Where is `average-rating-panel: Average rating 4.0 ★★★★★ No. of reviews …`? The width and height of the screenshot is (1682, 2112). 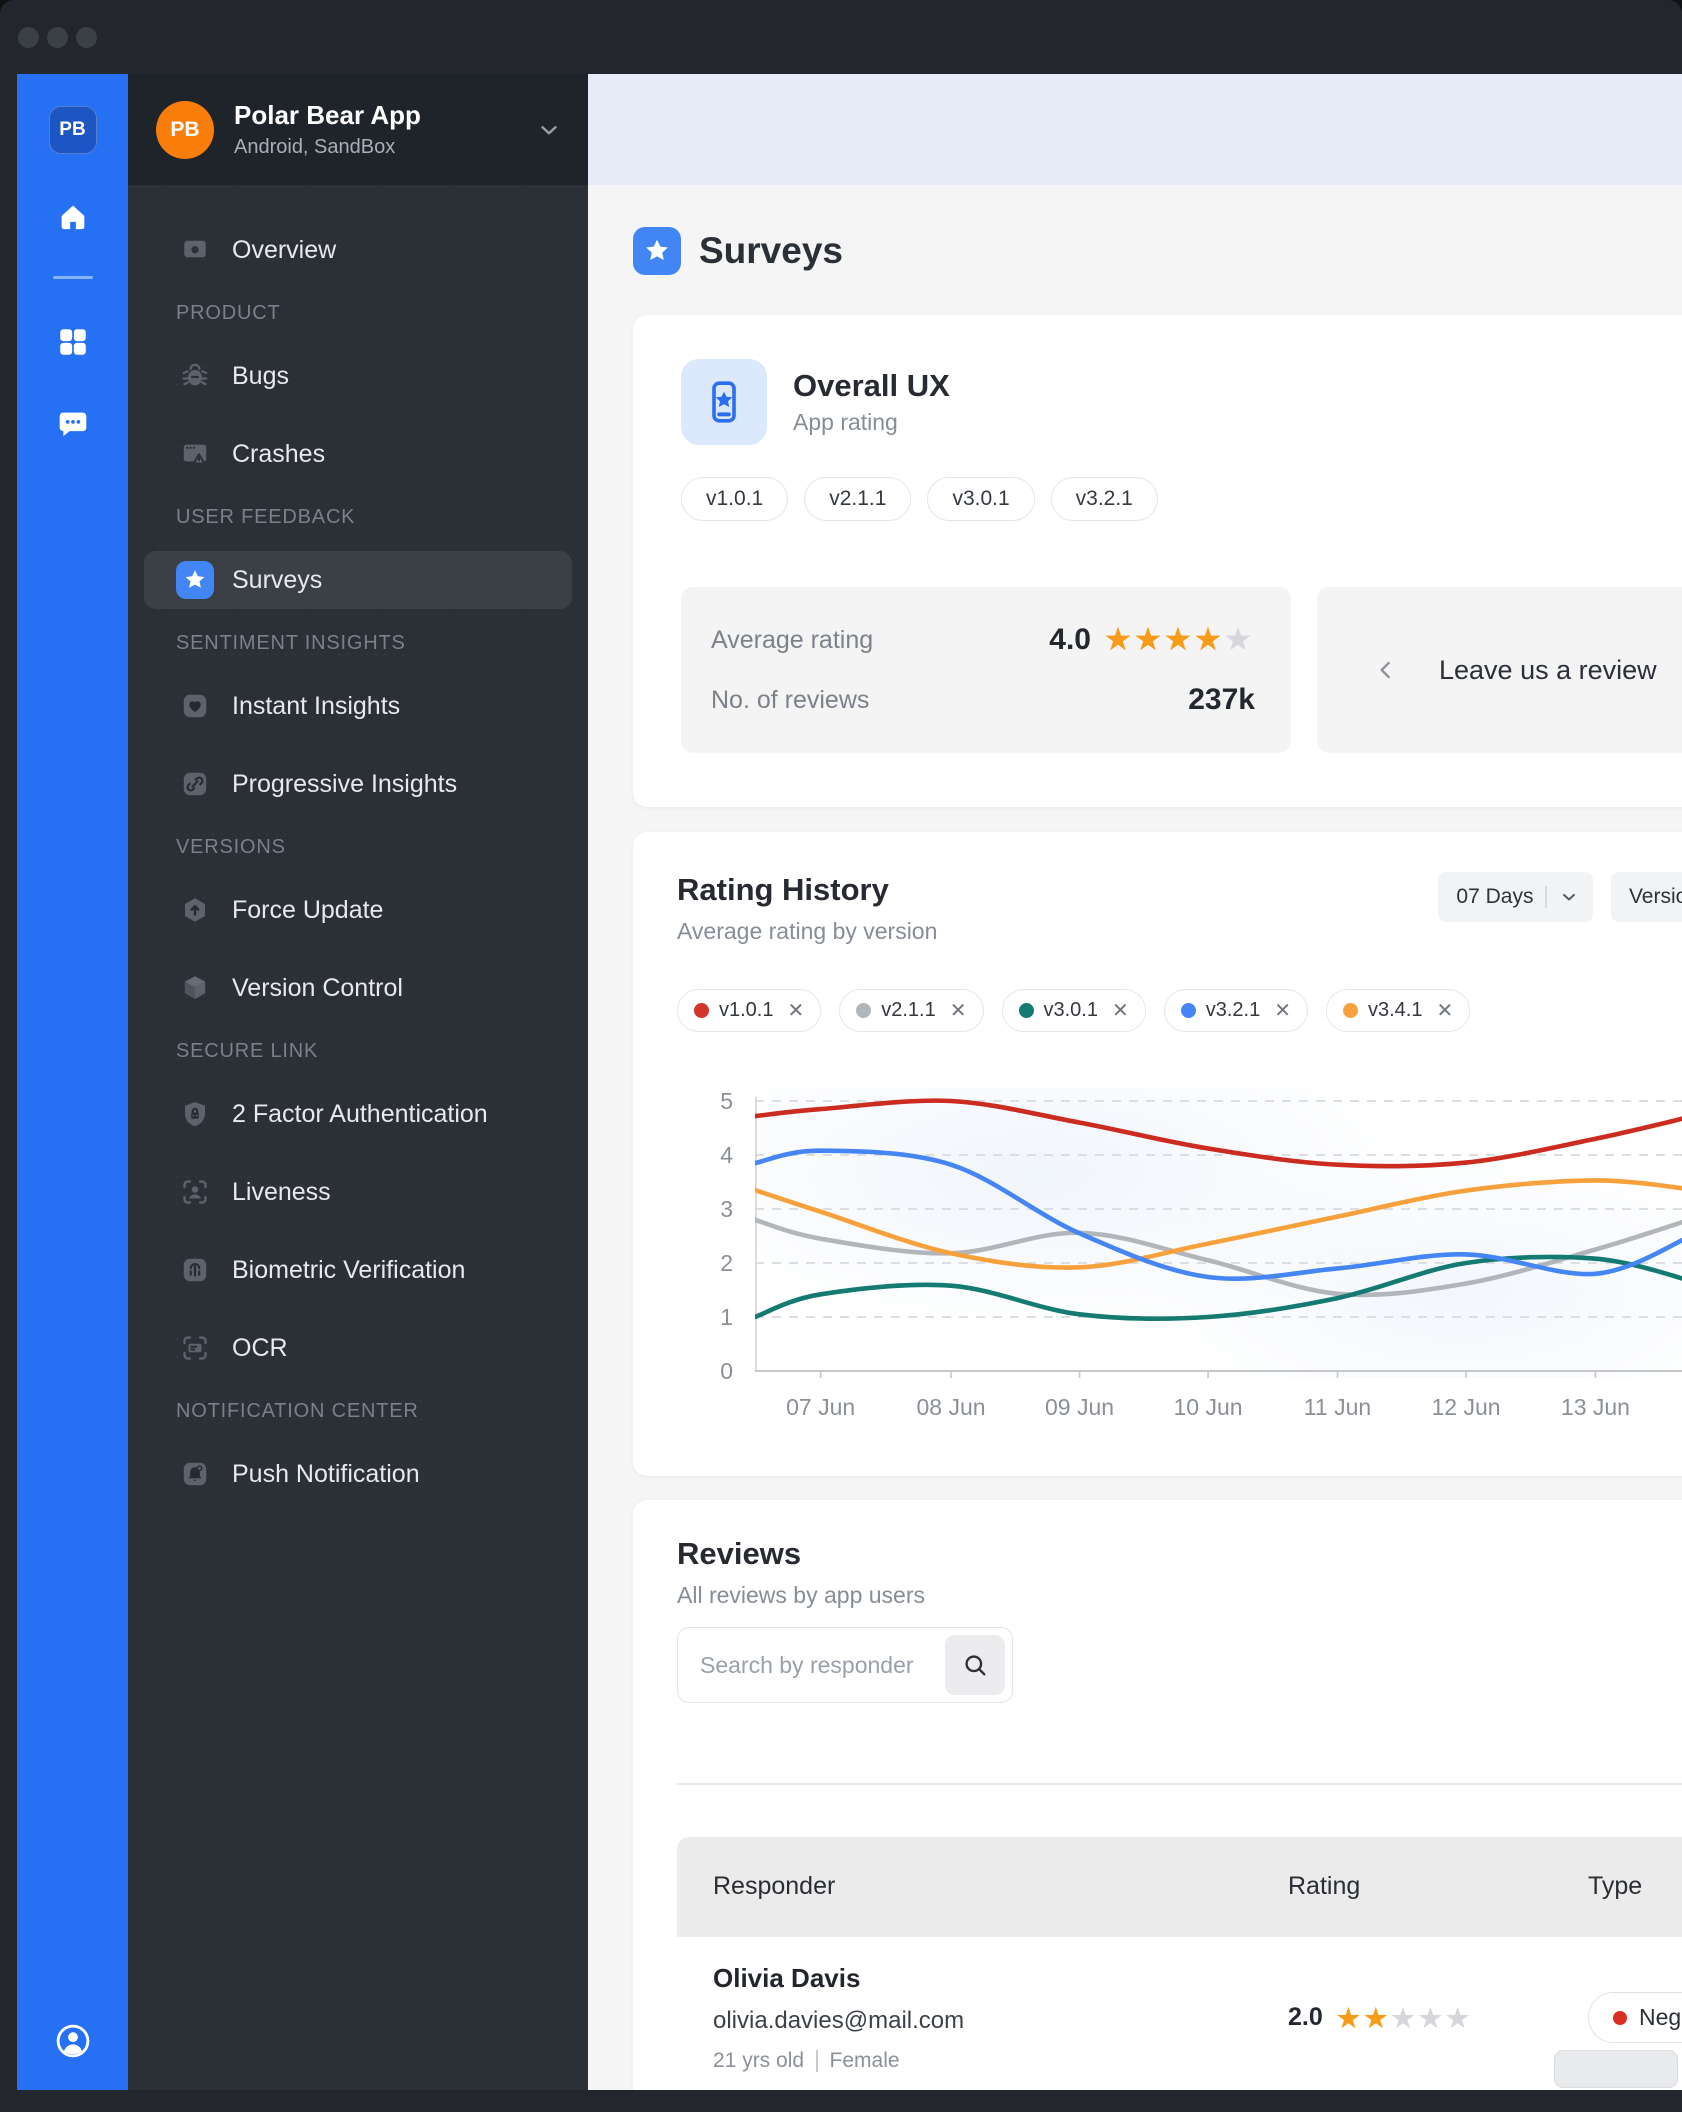
average-rating-panel: Average rating 4.0 ★★★★★ No. of reviews … is located at coordinates (986, 670).